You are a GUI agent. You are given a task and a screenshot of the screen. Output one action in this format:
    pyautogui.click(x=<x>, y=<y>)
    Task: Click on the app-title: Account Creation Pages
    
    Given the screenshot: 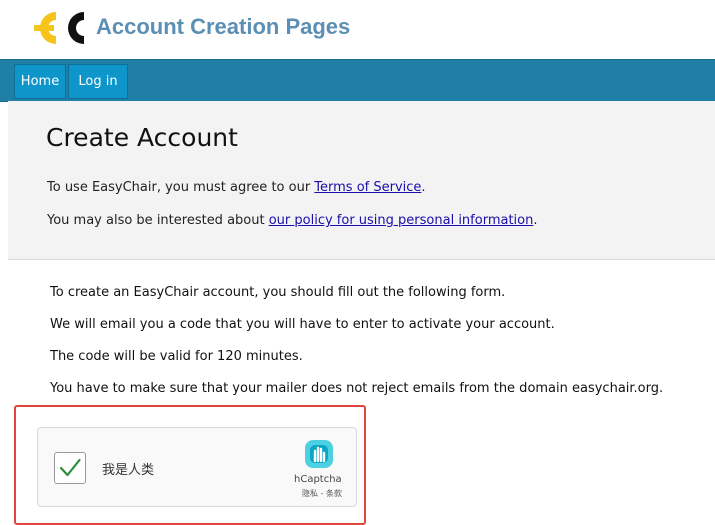 What is the action you would take?
    pyautogui.click(x=223, y=26)
    